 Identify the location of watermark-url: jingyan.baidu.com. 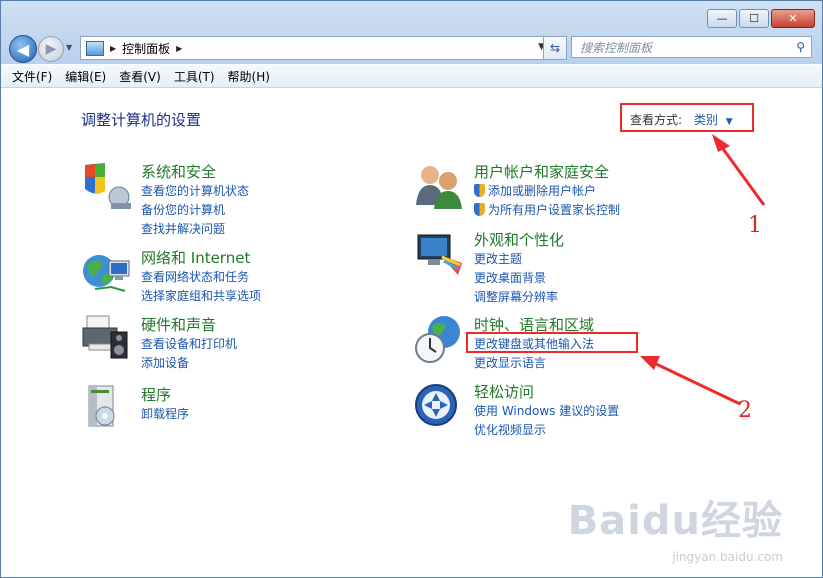
(727, 557).